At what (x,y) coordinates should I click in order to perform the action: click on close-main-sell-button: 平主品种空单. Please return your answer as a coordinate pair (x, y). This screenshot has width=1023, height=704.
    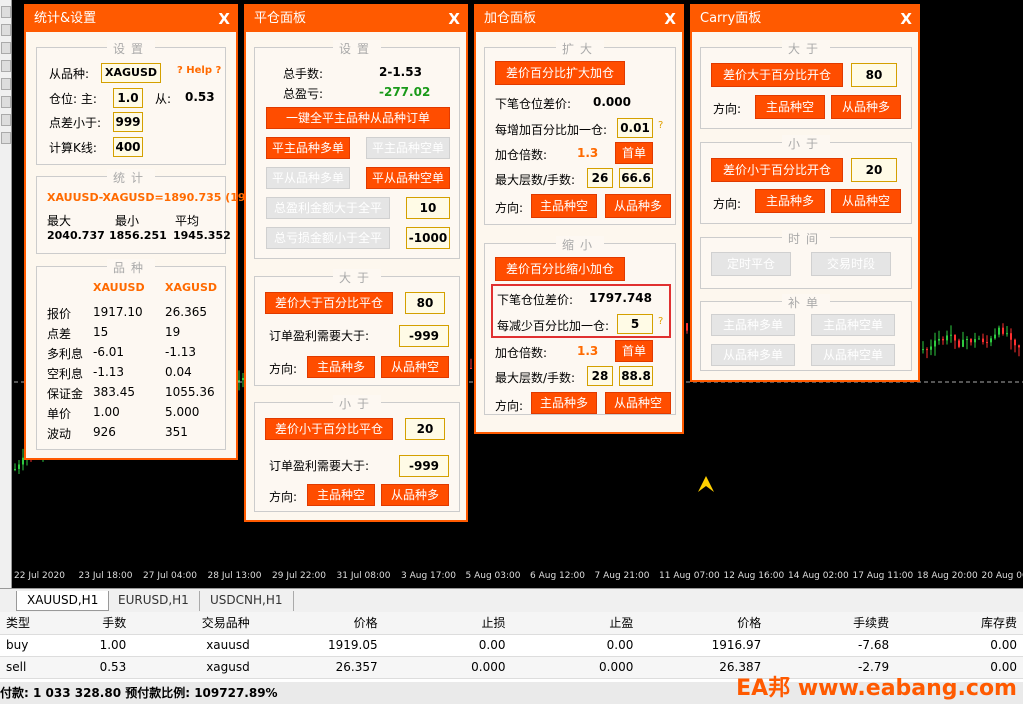
    Looking at the image, I should click on (408, 148).